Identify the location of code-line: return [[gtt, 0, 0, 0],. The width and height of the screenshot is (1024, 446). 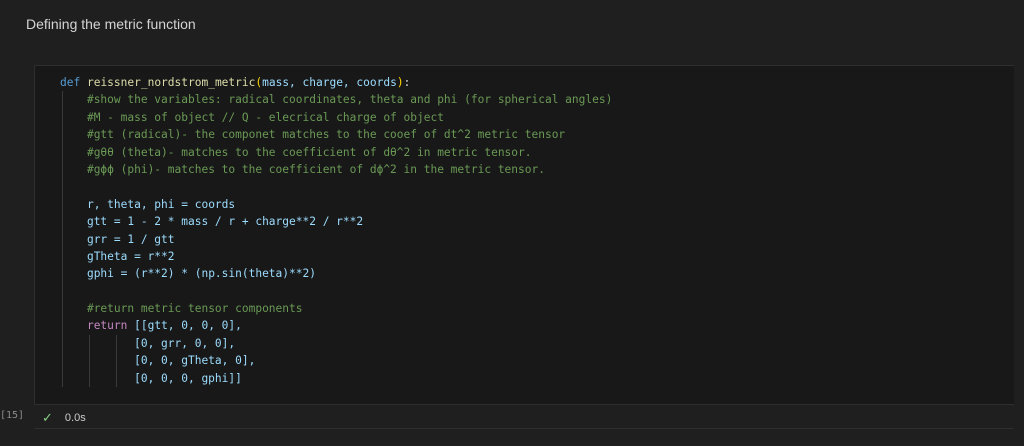
(336, 326).